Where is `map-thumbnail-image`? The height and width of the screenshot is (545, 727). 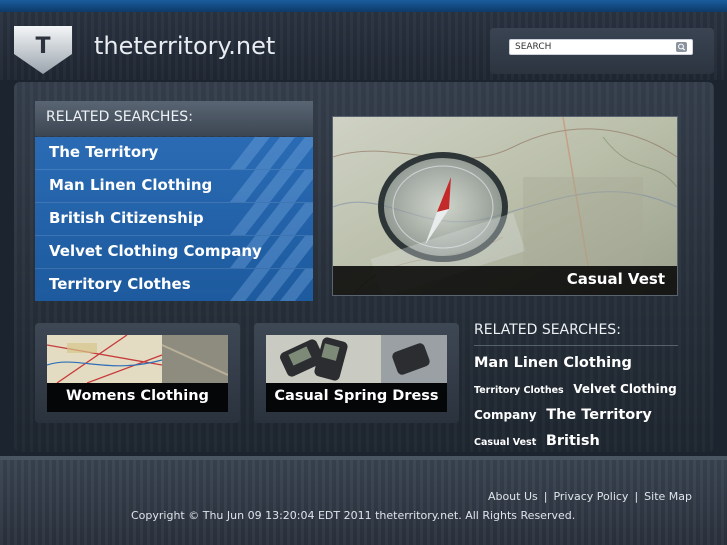 map-thumbnail-image is located at coordinates (137, 359).